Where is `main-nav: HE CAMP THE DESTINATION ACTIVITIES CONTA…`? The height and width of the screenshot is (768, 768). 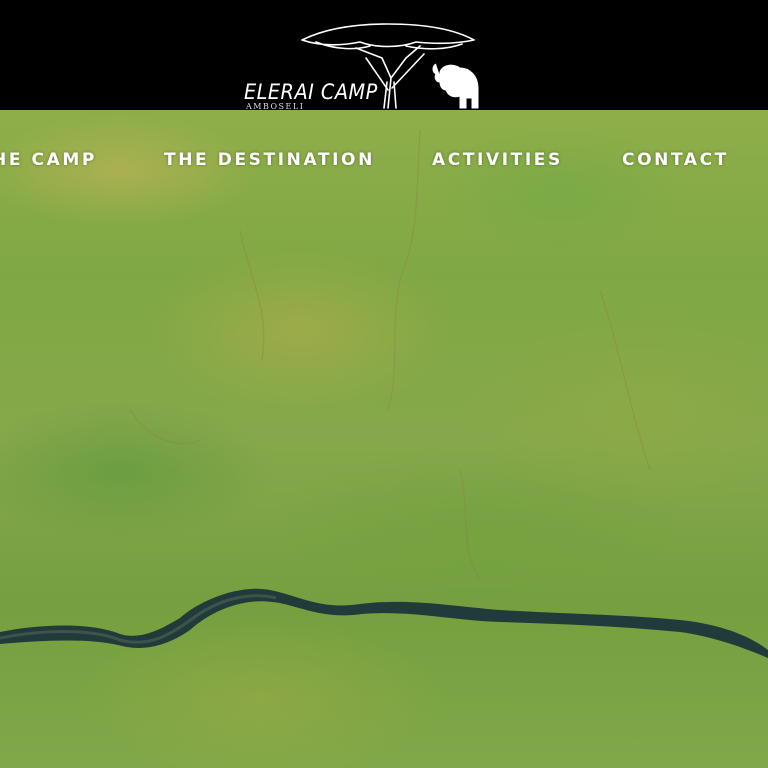
main-nav: HE CAMP THE DESTINATION ACTIVITIES CONTA… is located at coordinates (384, 160).